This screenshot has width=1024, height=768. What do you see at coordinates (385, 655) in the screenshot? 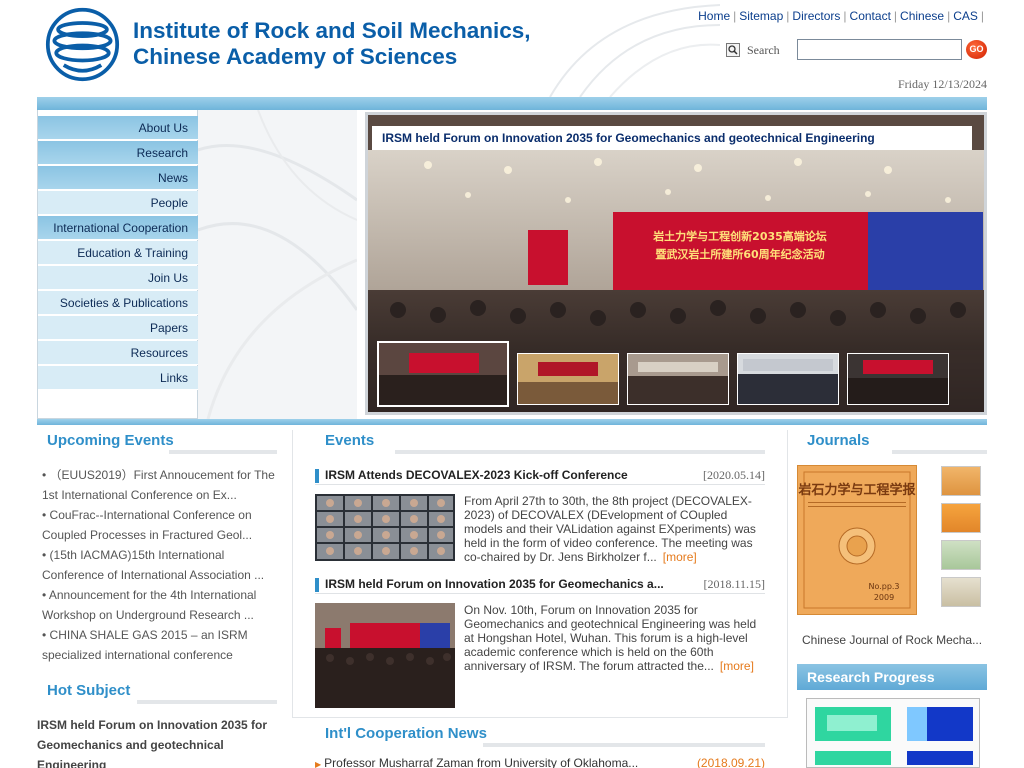
I see `event-photo-forum` at bounding box center [385, 655].